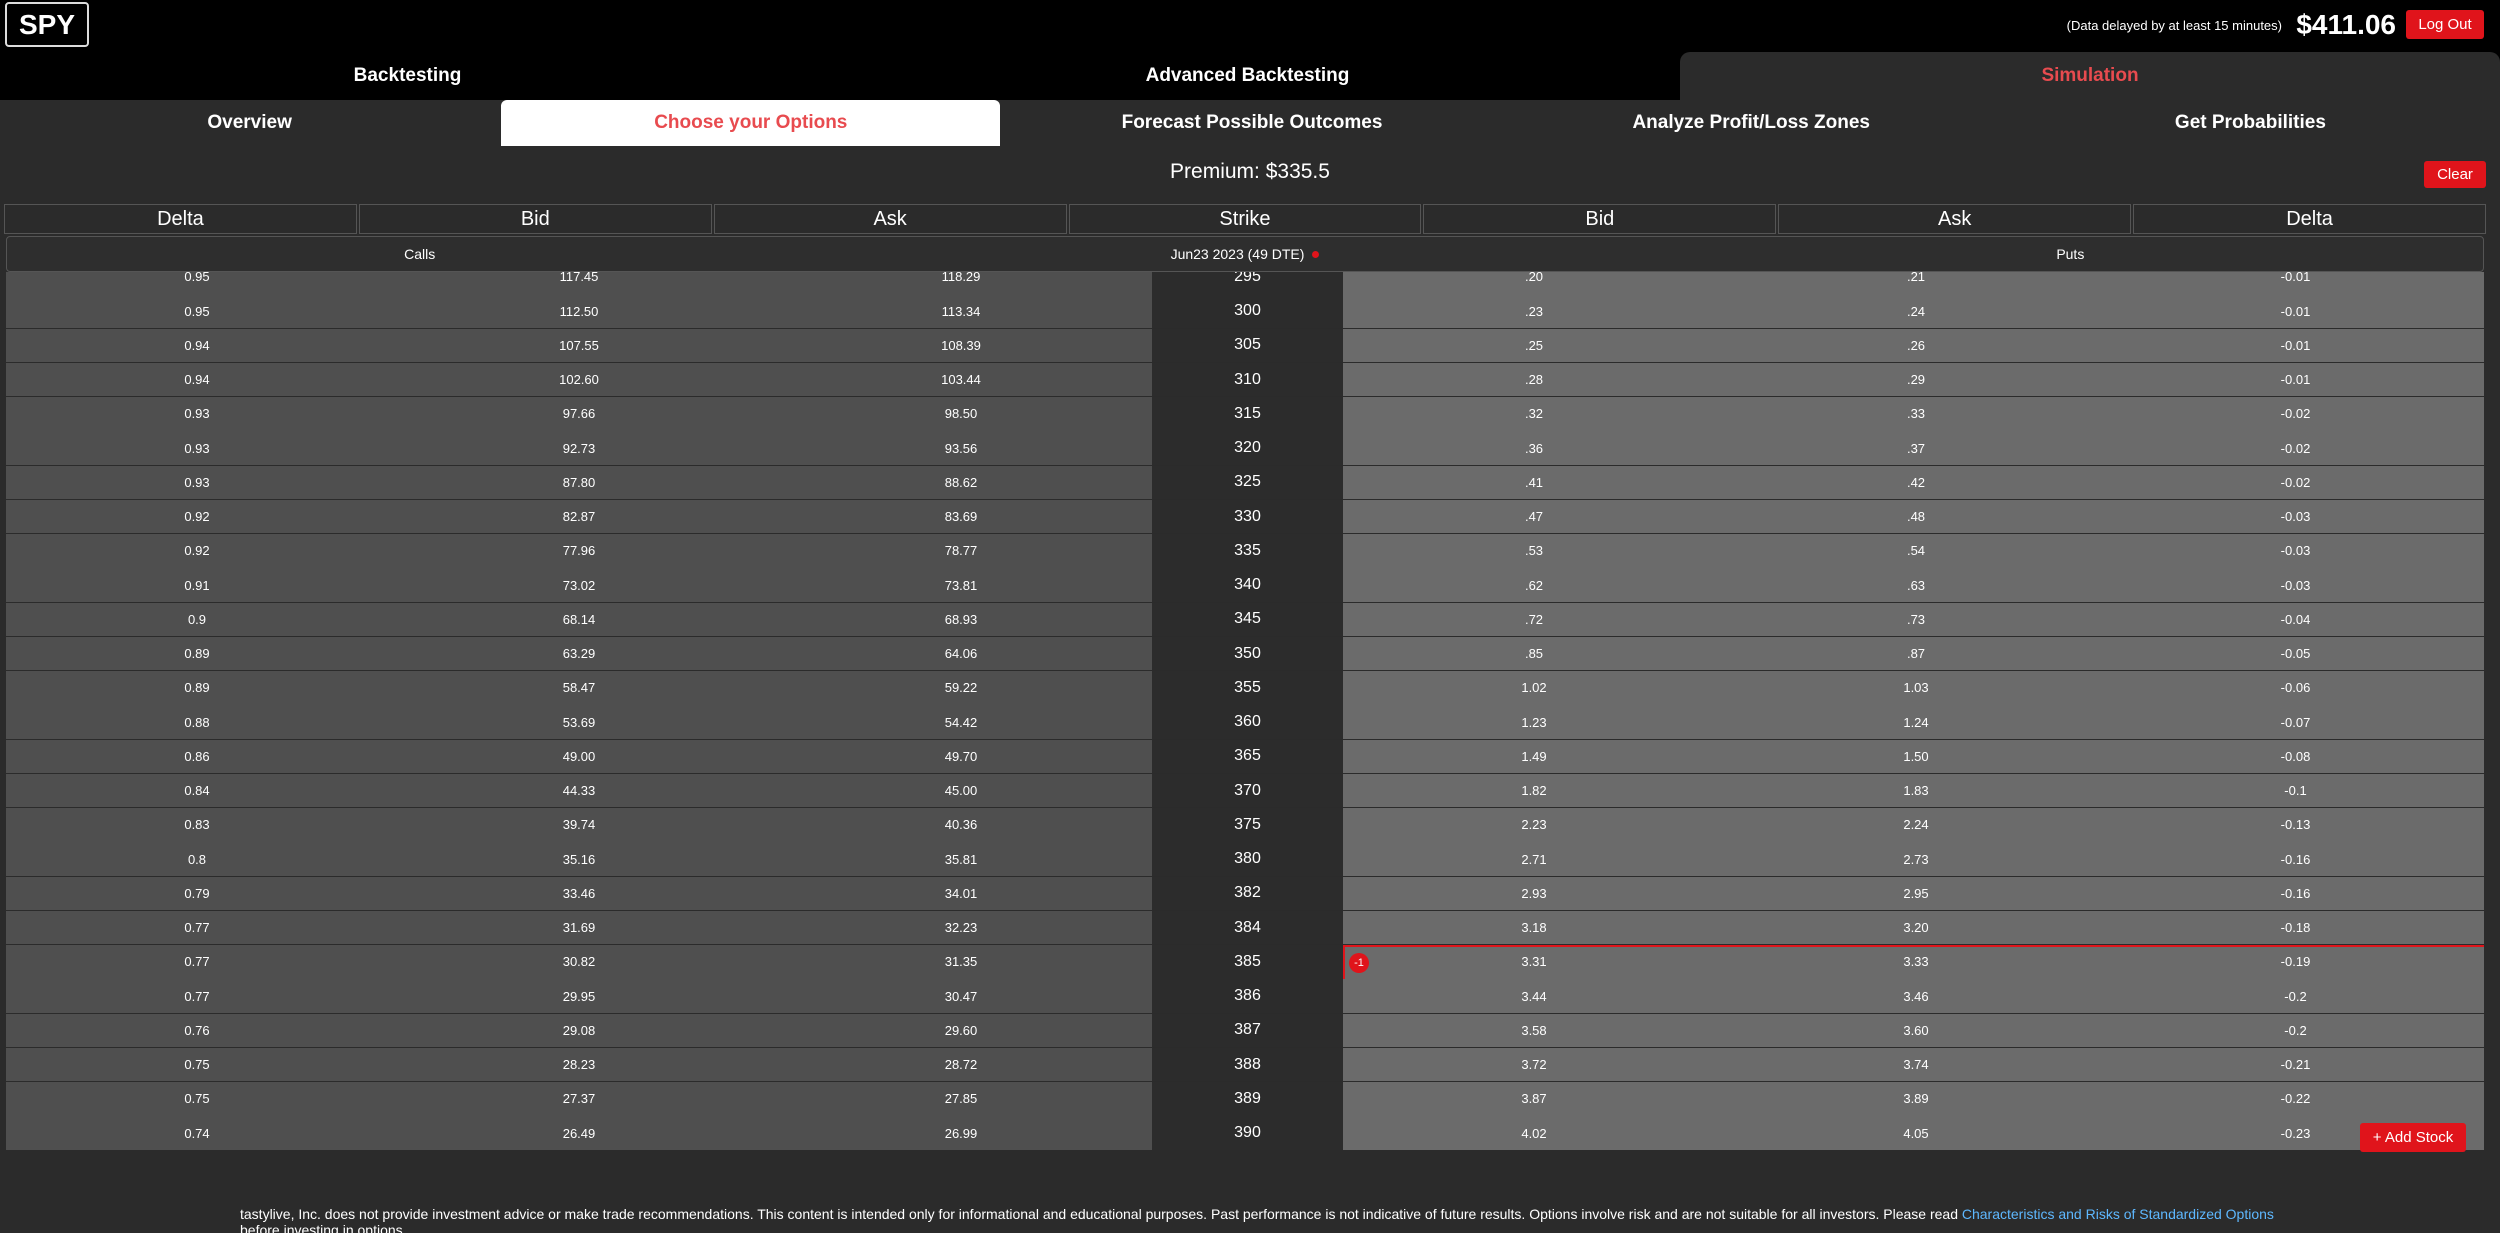 The width and height of the screenshot is (2500, 1233). I want to click on cell-call-bid: 30.82, so click(579, 962).